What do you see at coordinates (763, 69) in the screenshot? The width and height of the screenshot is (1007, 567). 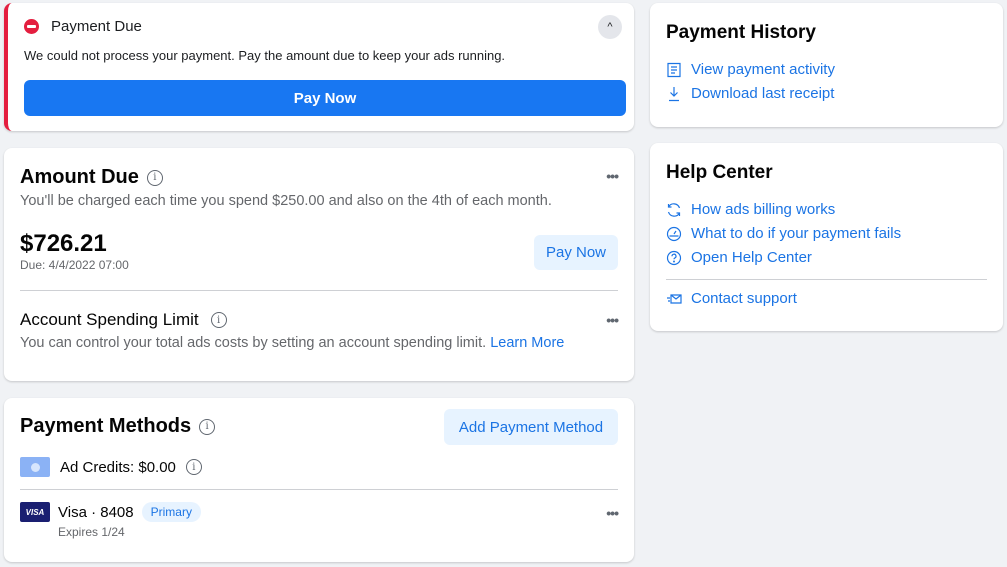 I see `view-payment-activity-label: View payment activity` at bounding box center [763, 69].